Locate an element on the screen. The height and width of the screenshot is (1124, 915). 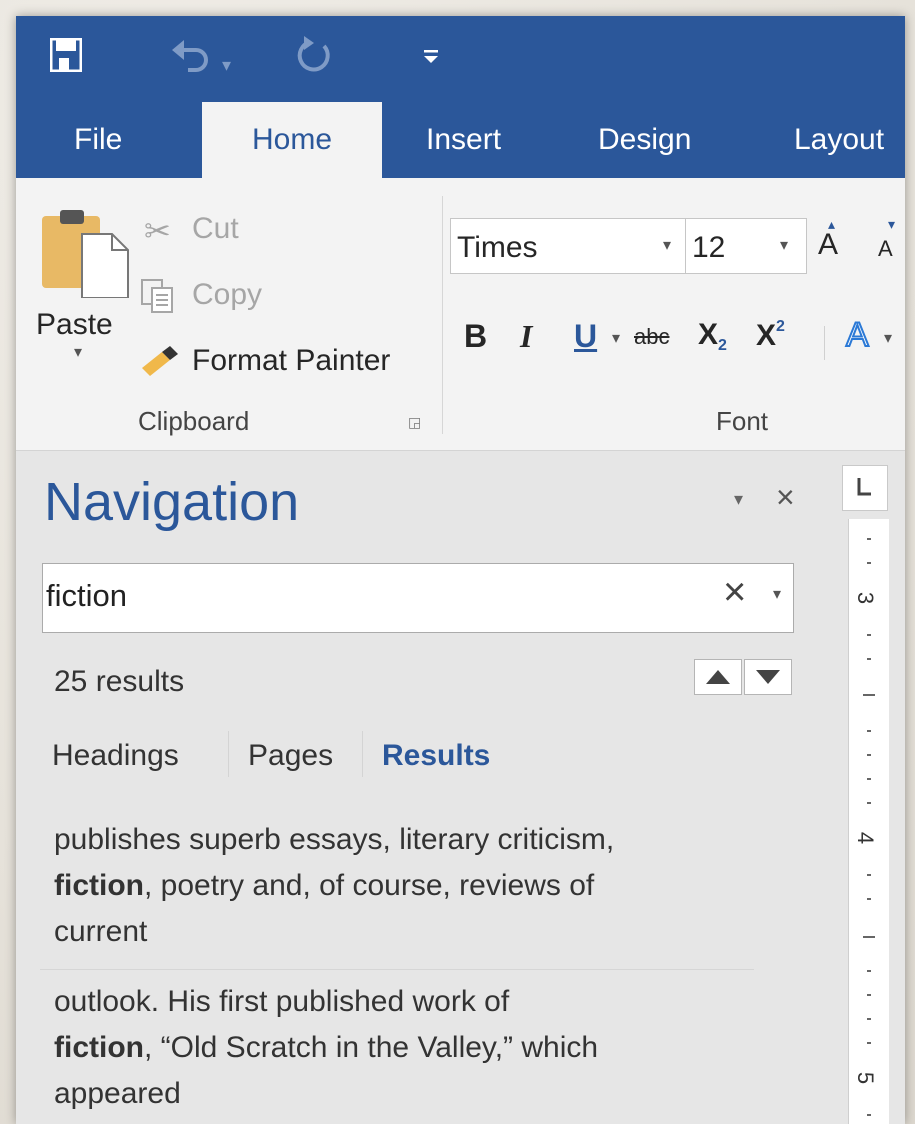
font-family-select: Times ▾ is located at coordinates (568, 246).